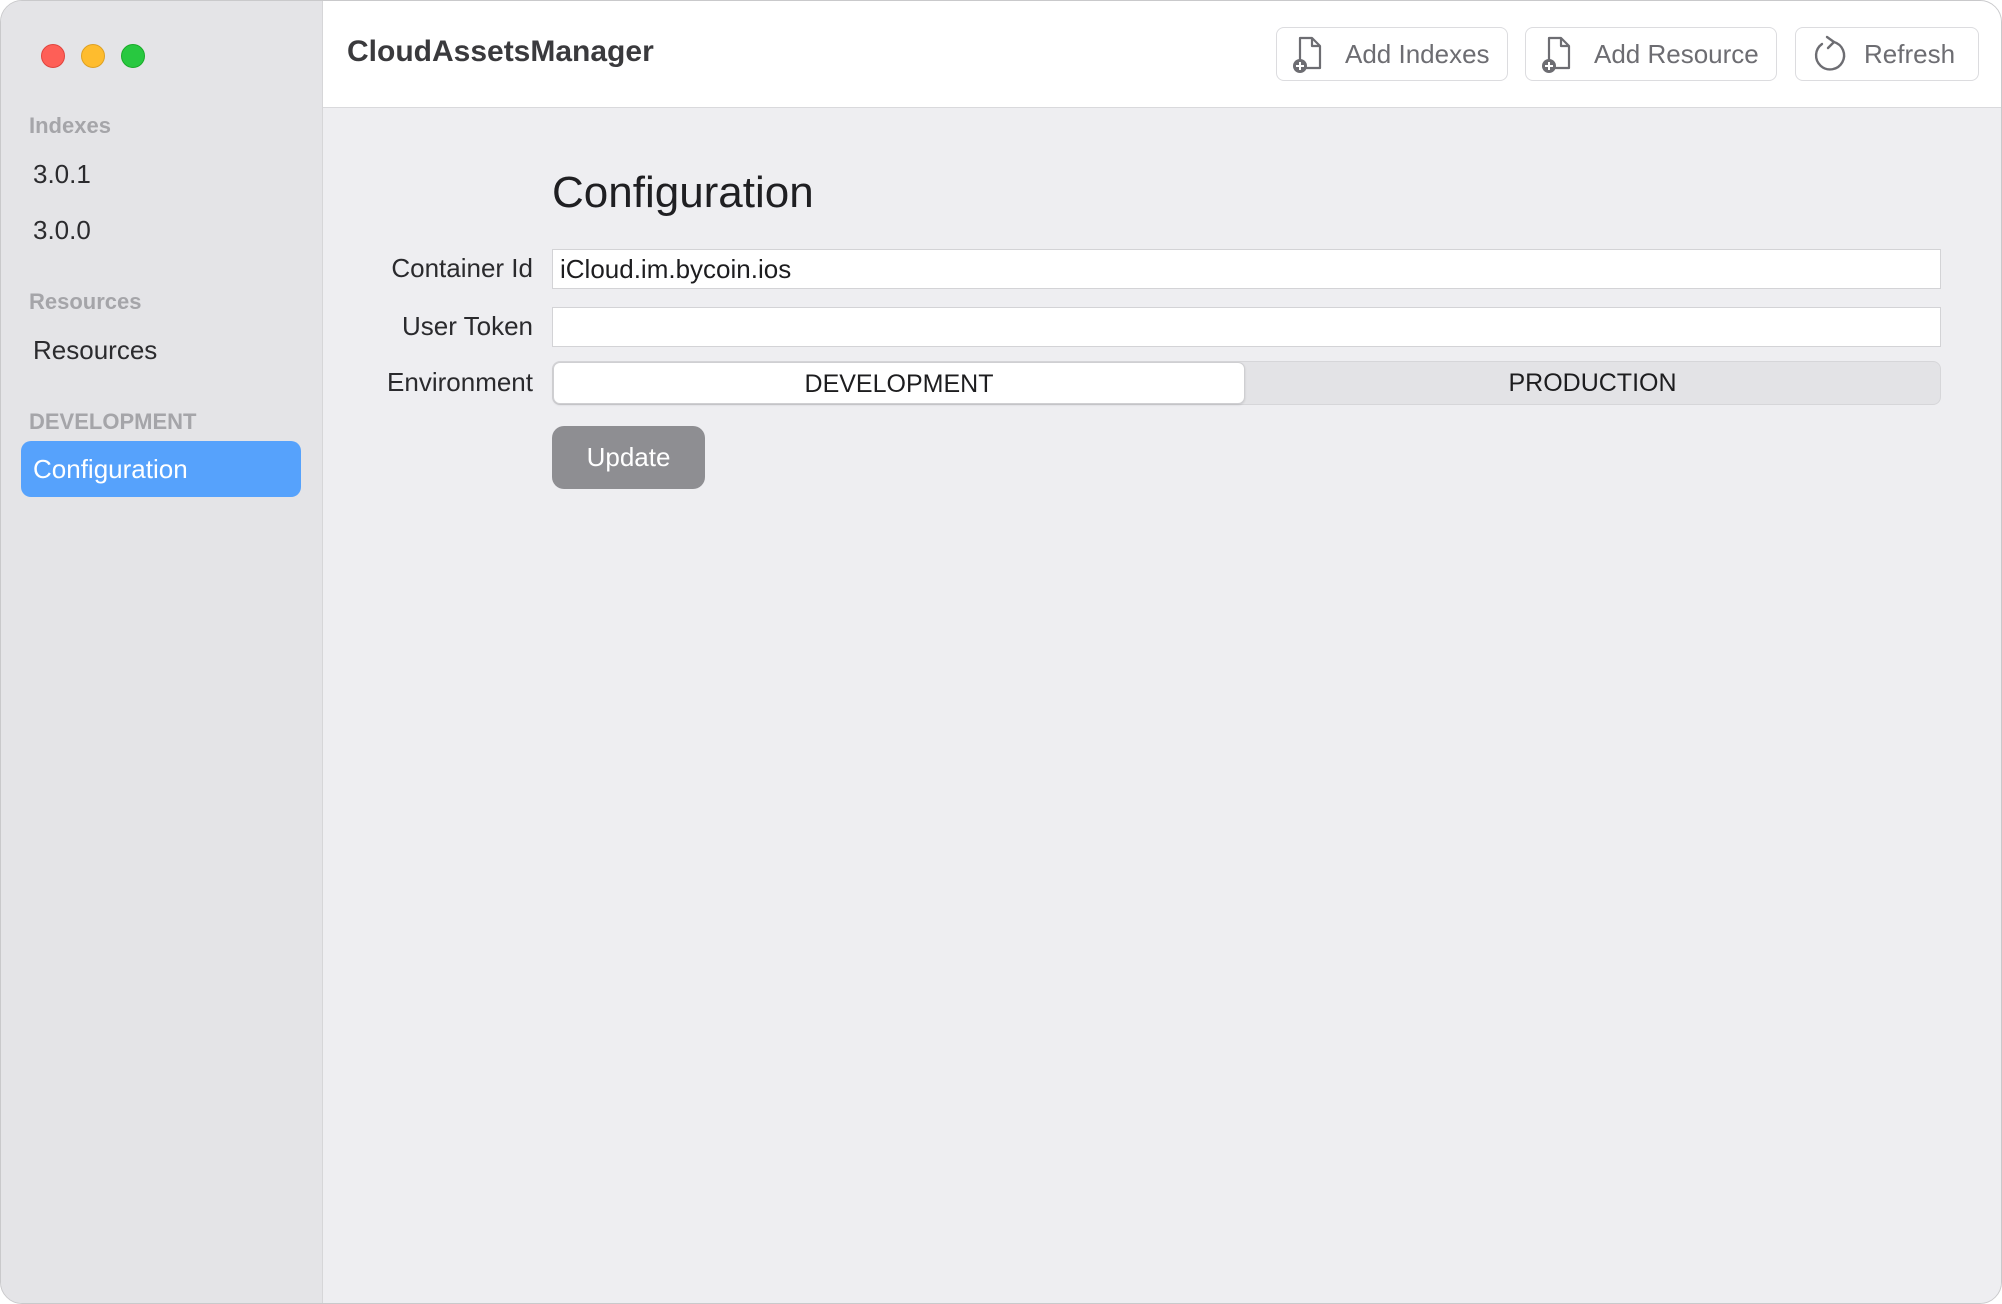  What do you see at coordinates (1592, 383) in the screenshot?
I see `segment-production: PRODUCTION` at bounding box center [1592, 383].